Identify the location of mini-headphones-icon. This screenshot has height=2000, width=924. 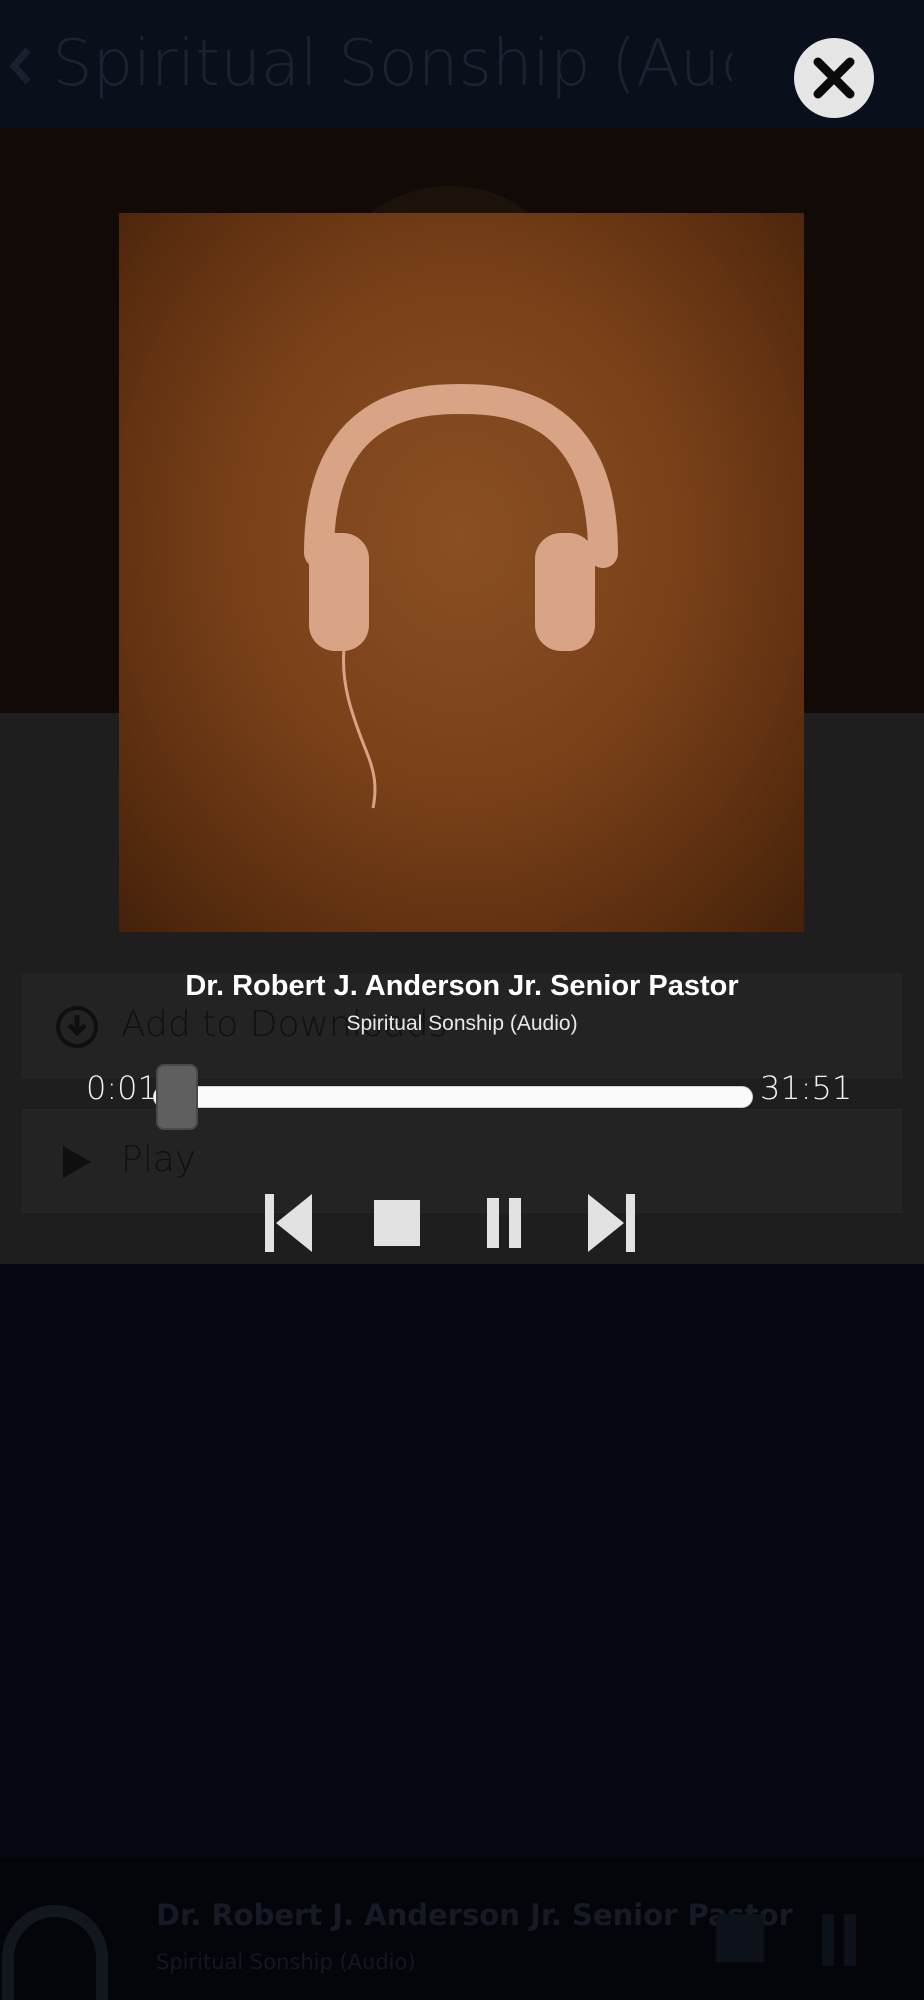
(54, 1952).